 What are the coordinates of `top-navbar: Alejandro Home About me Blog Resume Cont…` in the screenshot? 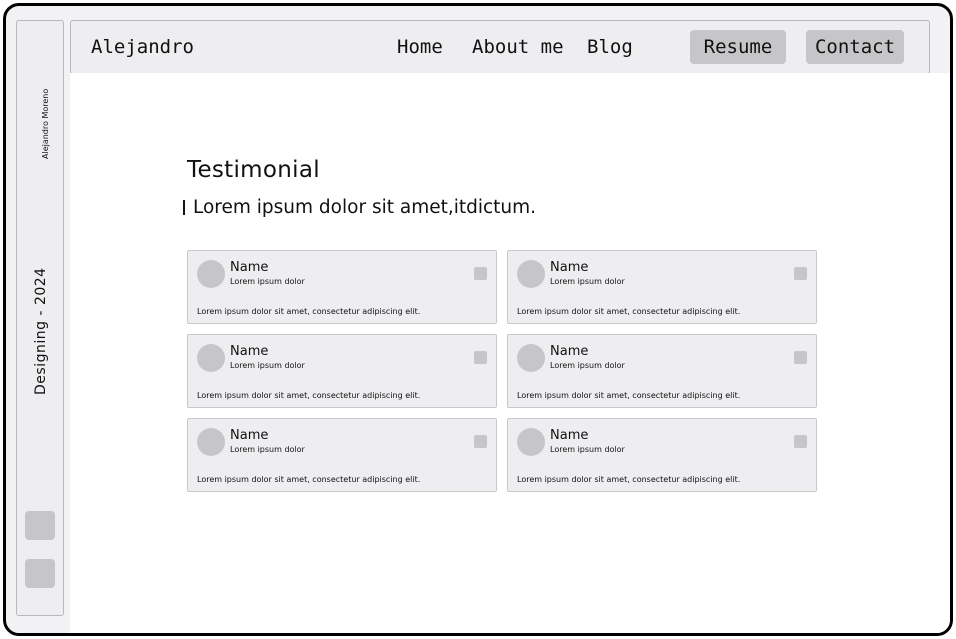 It's located at (500, 47).